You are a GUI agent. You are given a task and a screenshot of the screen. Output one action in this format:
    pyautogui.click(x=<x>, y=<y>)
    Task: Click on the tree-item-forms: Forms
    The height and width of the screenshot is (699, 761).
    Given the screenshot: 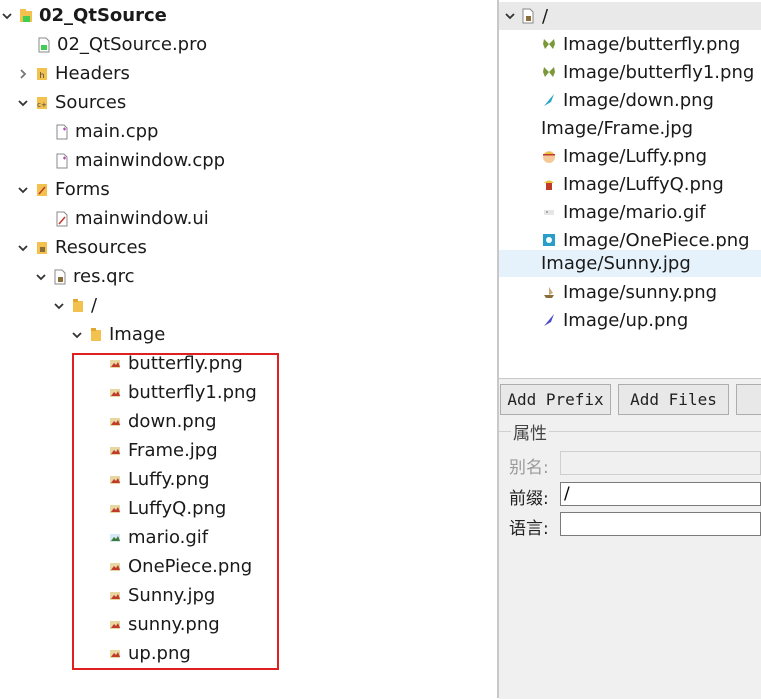 What is the action you would take?
    pyautogui.click(x=63, y=189)
    